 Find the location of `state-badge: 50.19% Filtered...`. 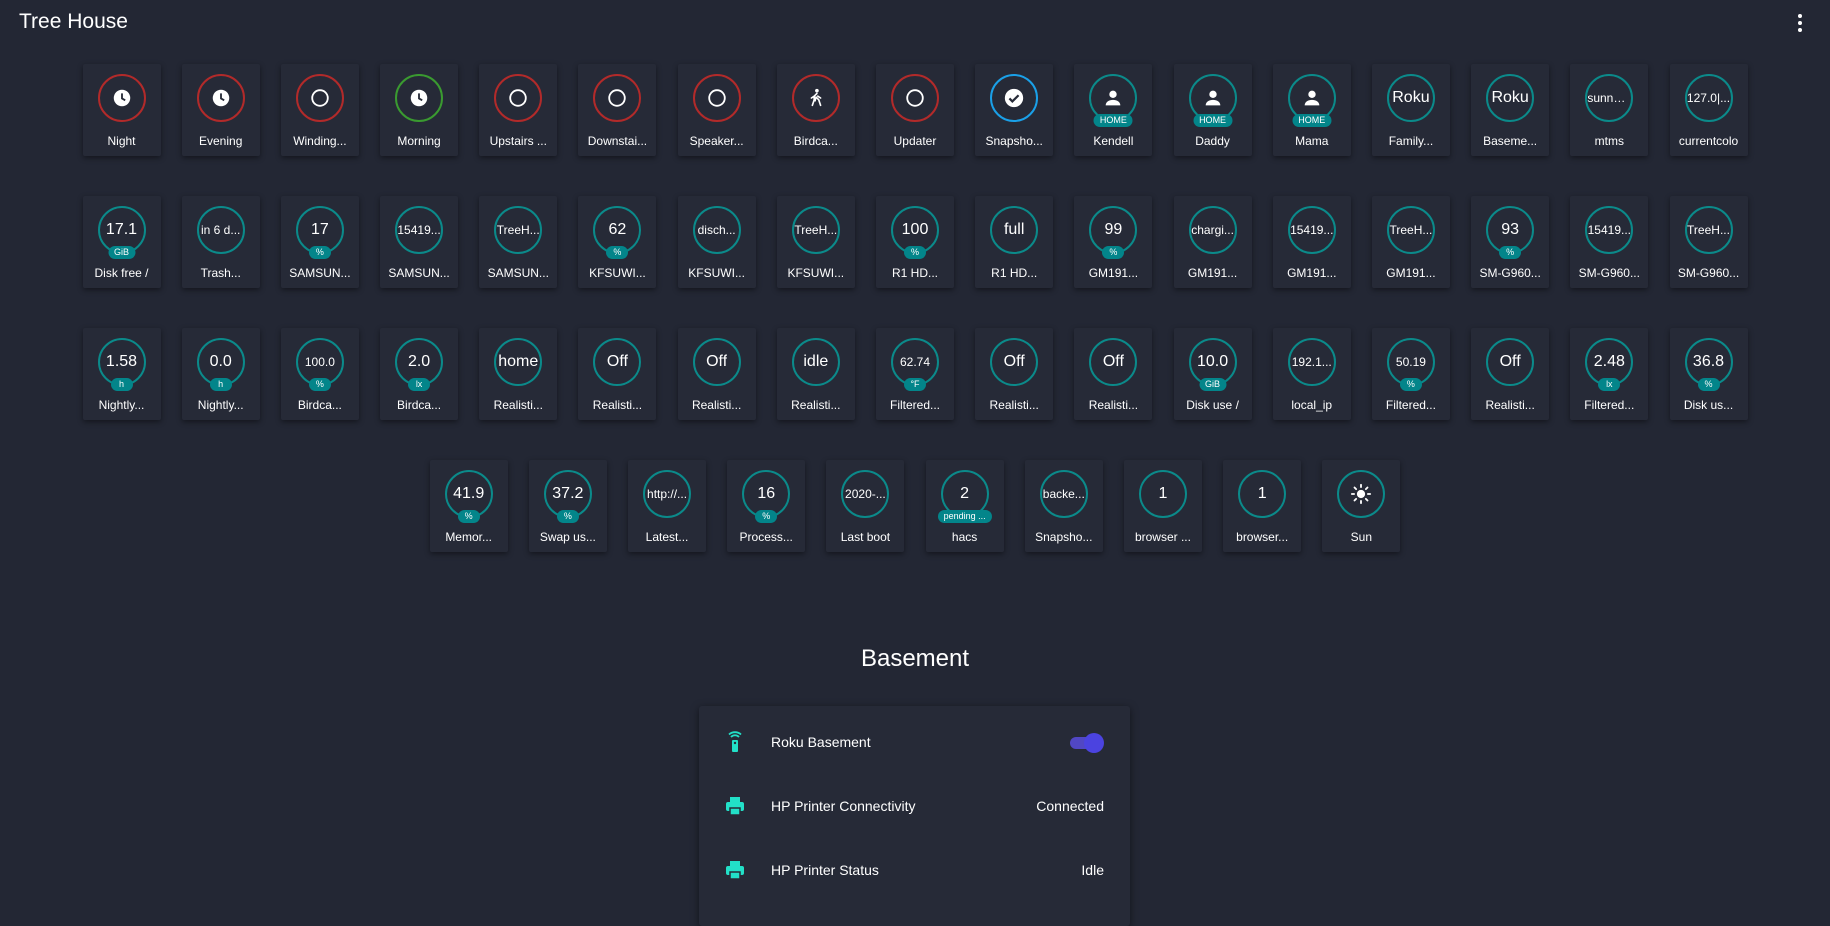

state-badge: 50.19% Filtered... is located at coordinates (1410, 374).